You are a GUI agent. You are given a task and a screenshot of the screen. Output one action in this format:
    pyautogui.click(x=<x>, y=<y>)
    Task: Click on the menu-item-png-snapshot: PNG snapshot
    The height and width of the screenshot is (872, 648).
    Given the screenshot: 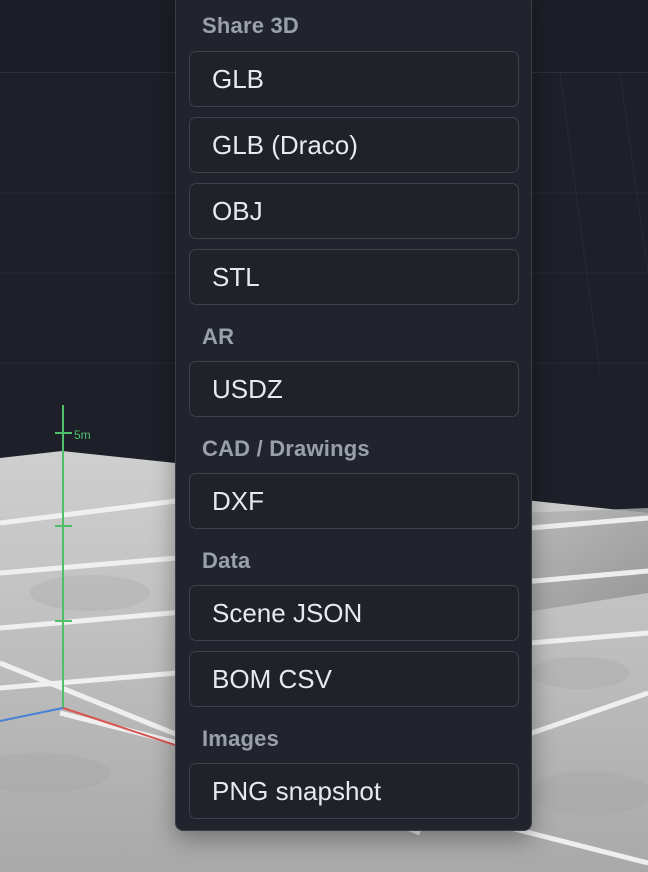 What is the action you would take?
    pyautogui.click(x=354, y=791)
    